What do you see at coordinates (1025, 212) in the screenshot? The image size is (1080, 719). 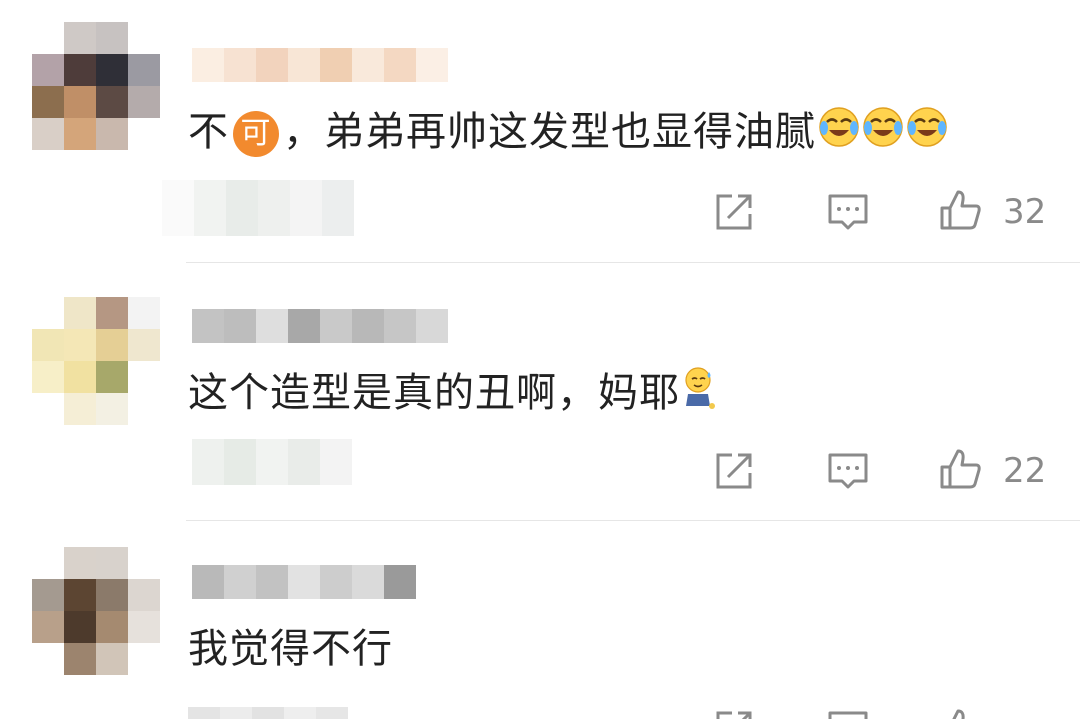 I see `like-count: 32` at bounding box center [1025, 212].